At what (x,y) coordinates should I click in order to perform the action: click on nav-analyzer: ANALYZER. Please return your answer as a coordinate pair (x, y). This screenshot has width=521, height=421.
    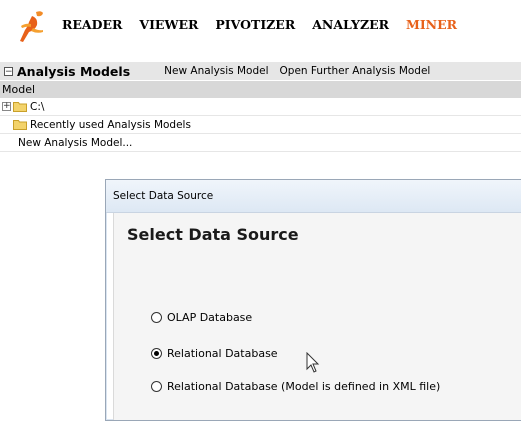
    Looking at the image, I should click on (350, 24).